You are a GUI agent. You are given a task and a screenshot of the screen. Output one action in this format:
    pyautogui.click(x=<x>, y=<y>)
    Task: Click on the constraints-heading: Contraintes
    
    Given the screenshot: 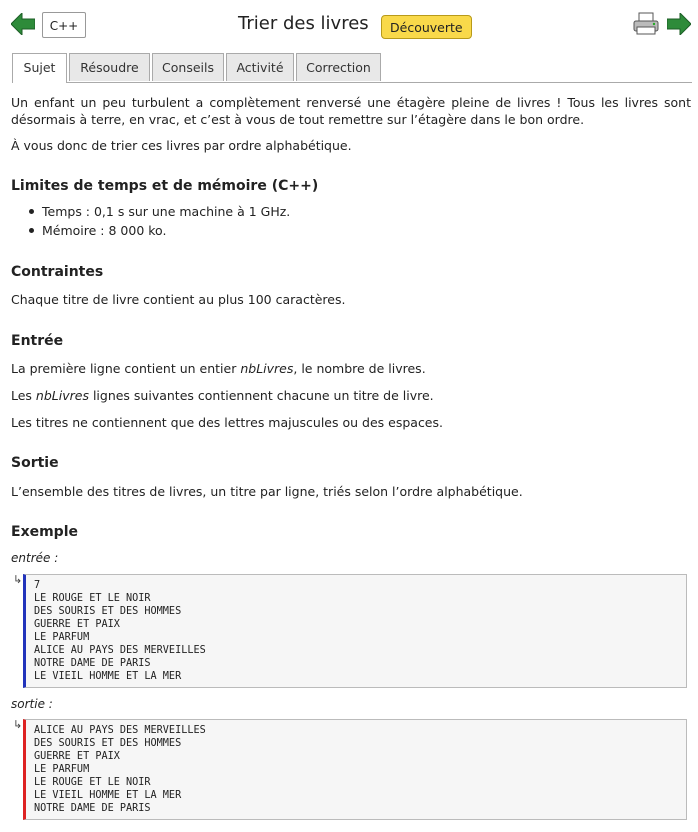 What is the action you would take?
    pyautogui.click(x=57, y=272)
    